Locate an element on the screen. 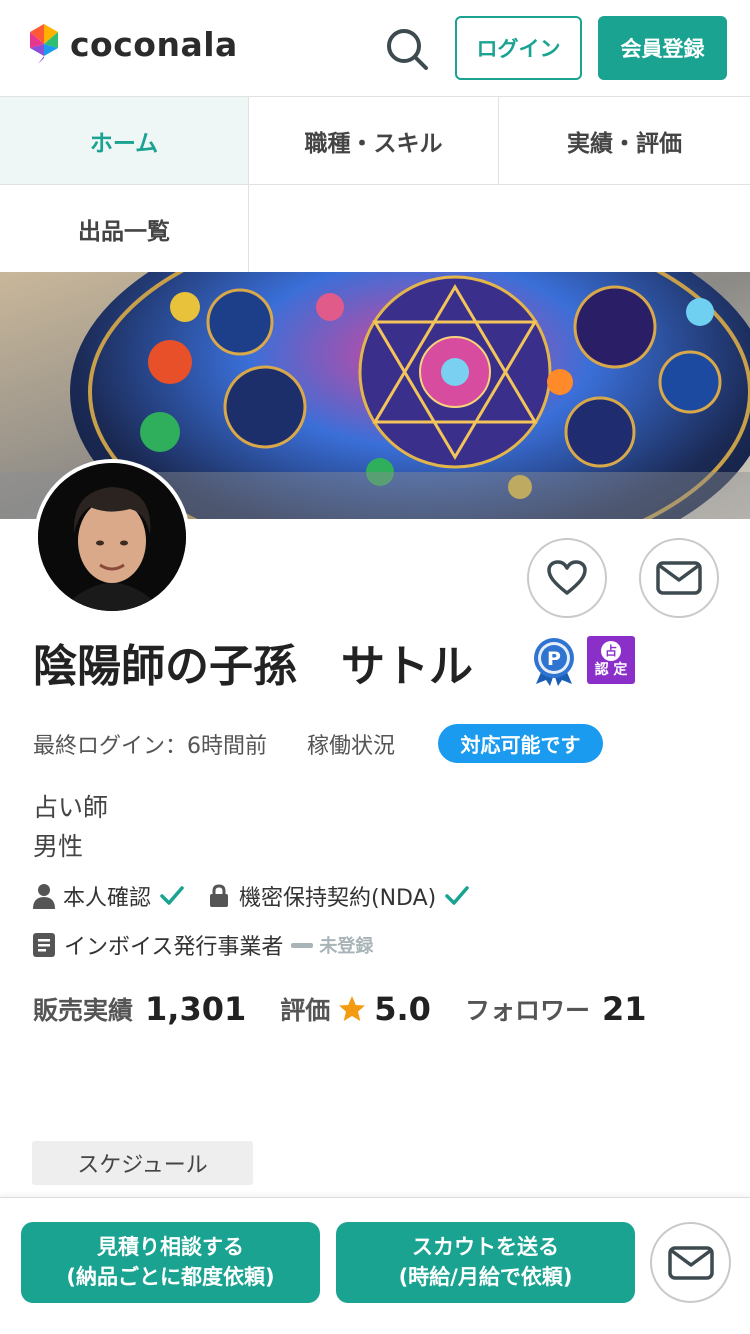 The width and height of the screenshot is (750, 1334). search-button is located at coordinates (407, 49).